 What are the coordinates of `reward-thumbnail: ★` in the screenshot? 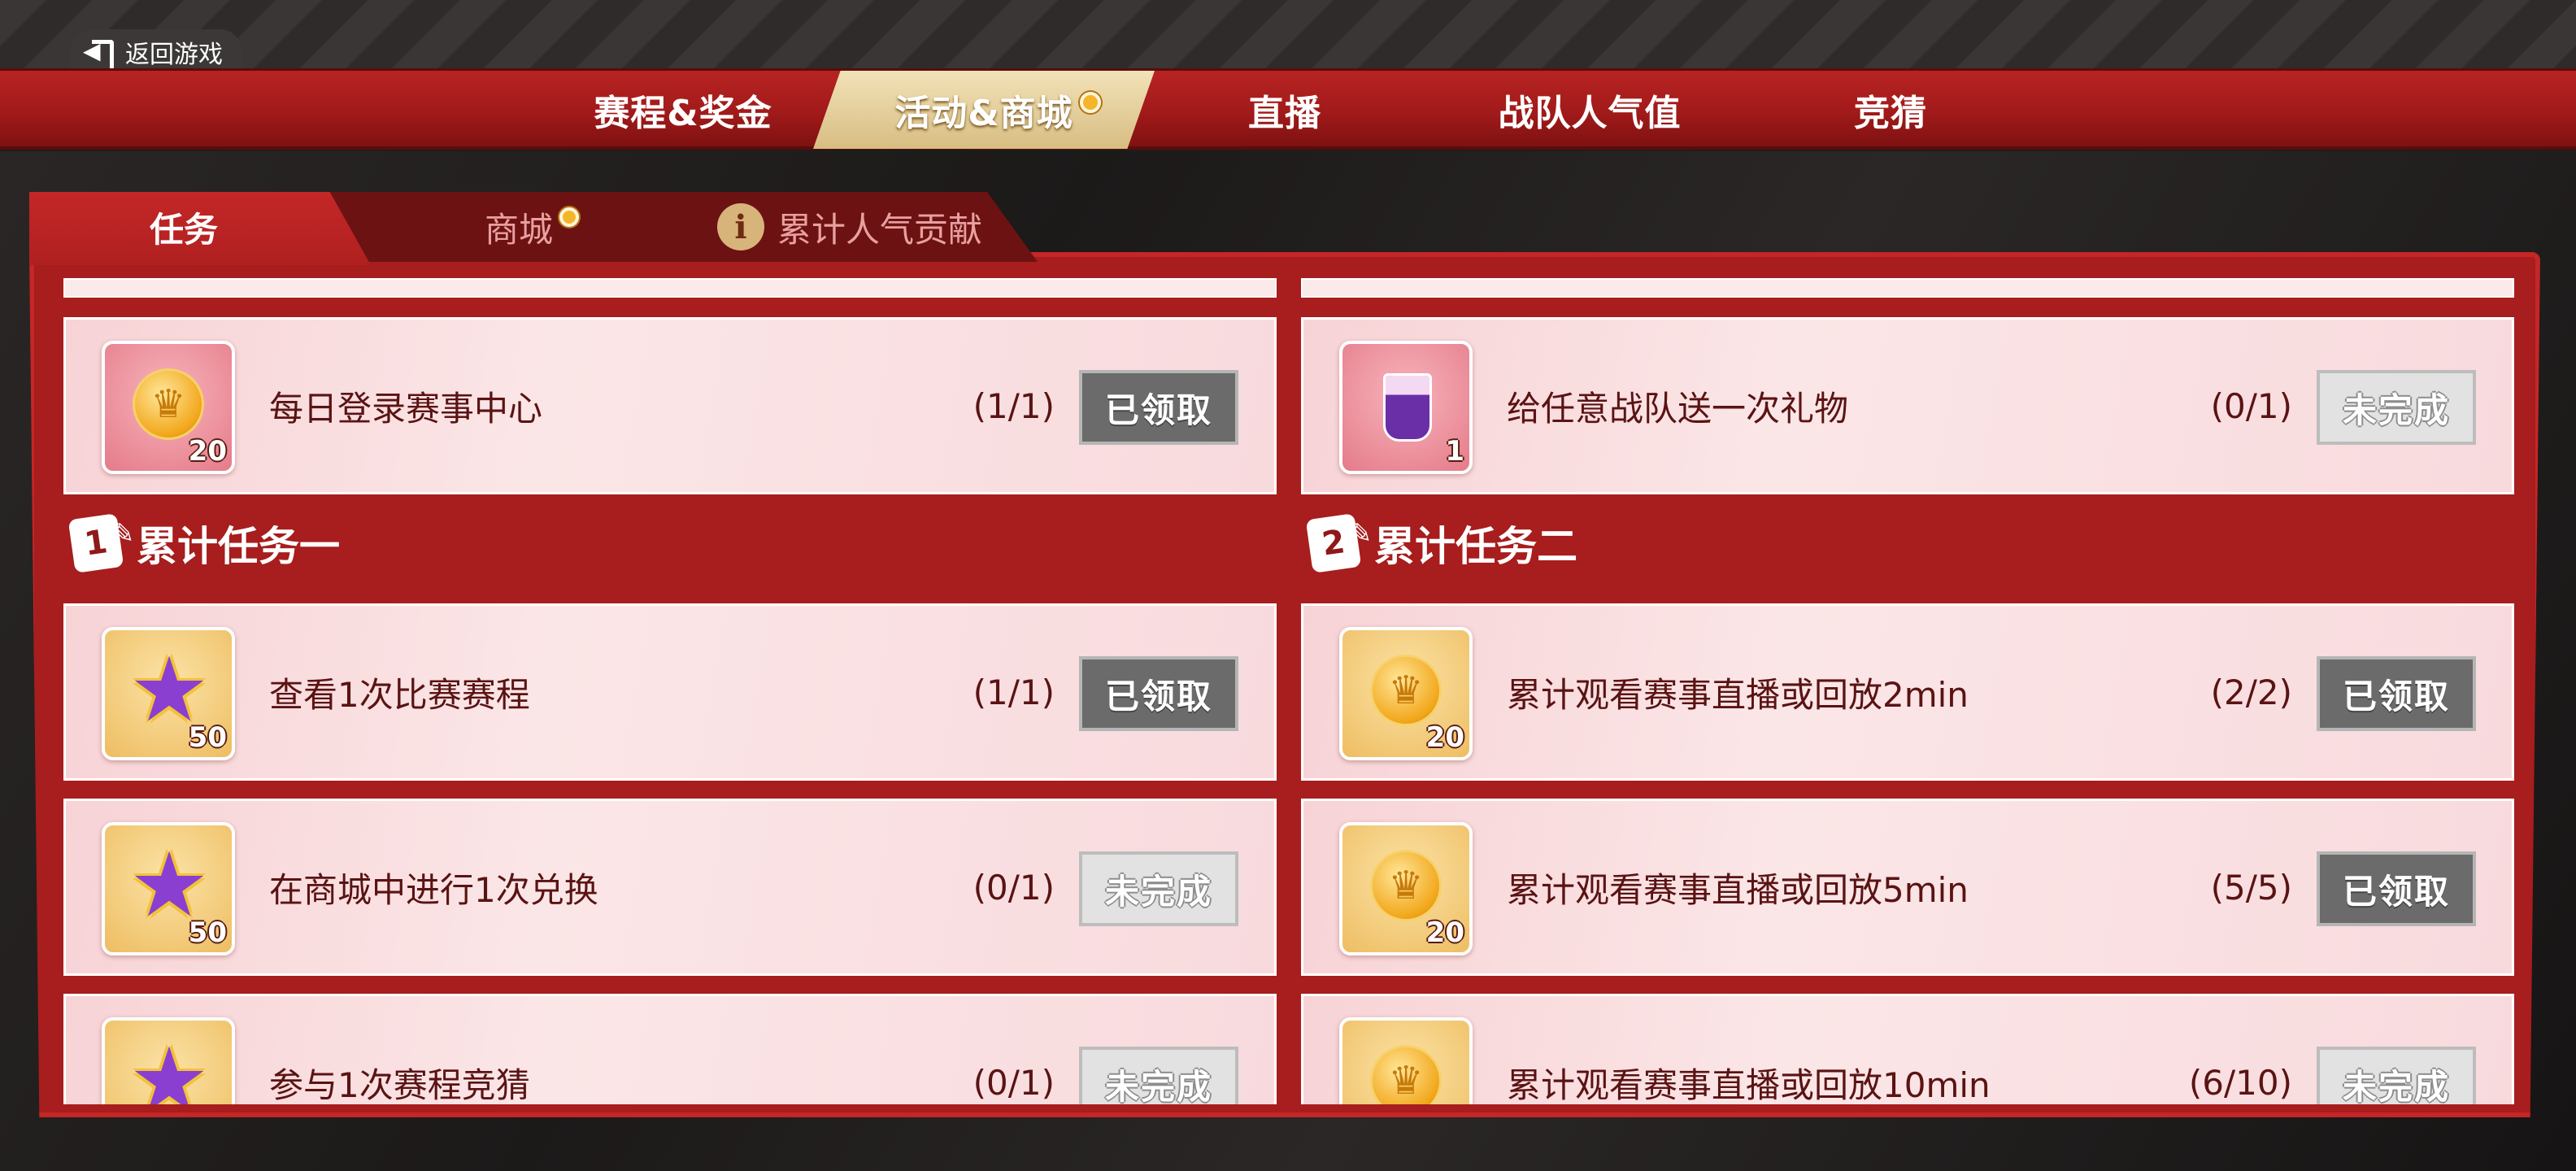 It's located at (168, 1060).